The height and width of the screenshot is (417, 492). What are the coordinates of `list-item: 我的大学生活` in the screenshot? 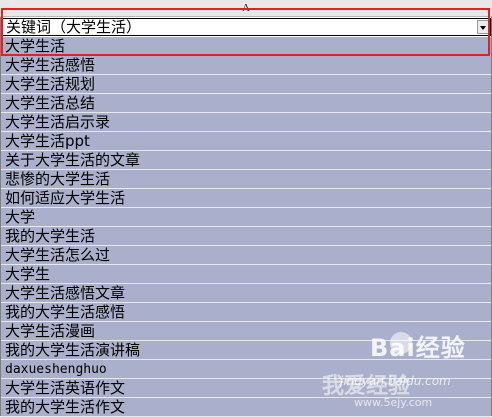 It's located at (246, 236).